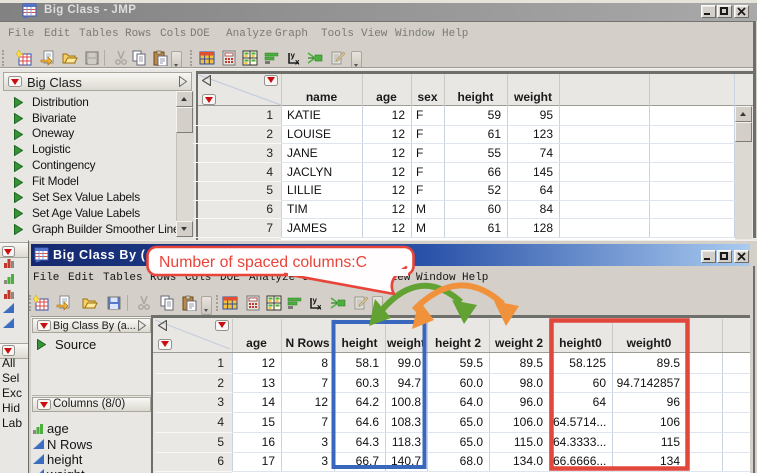 This screenshot has height=473, width=757. What do you see at coordinates (263, 262) in the screenshot?
I see `svg-text: Number of spaced columns:C` at bounding box center [263, 262].